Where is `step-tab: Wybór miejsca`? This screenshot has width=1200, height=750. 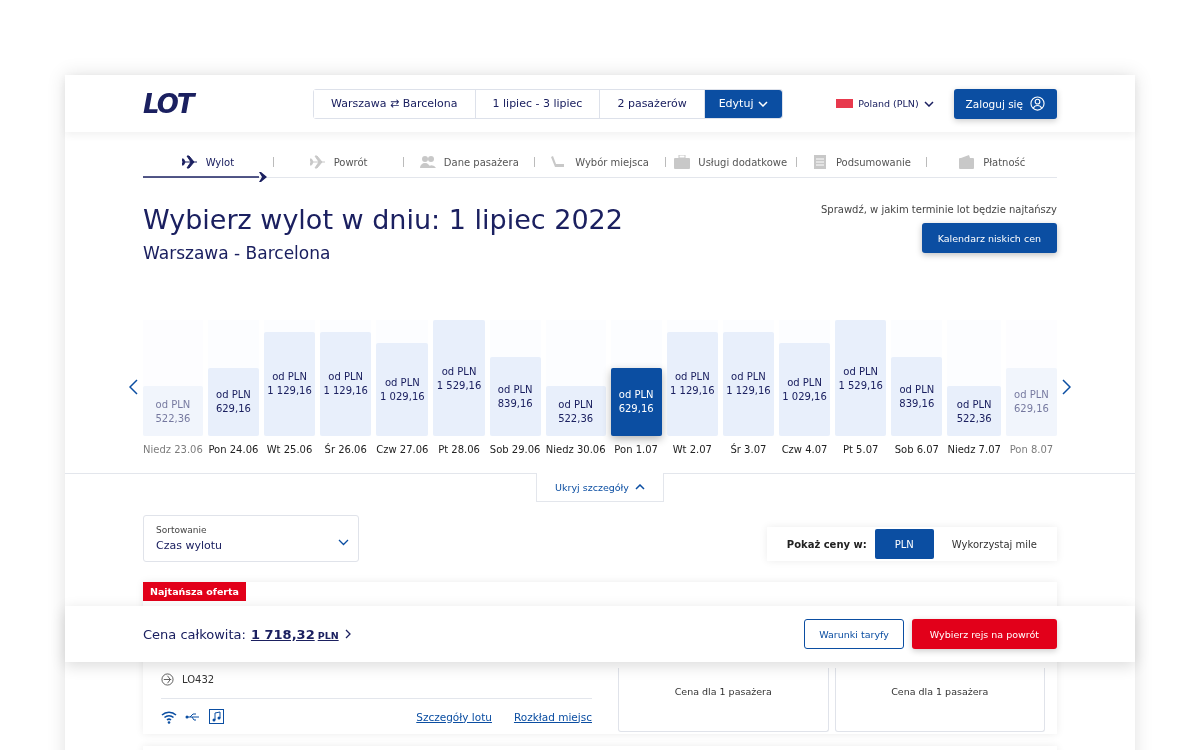 step-tab: Wybór miejsca is located at coordinates (600, 162).